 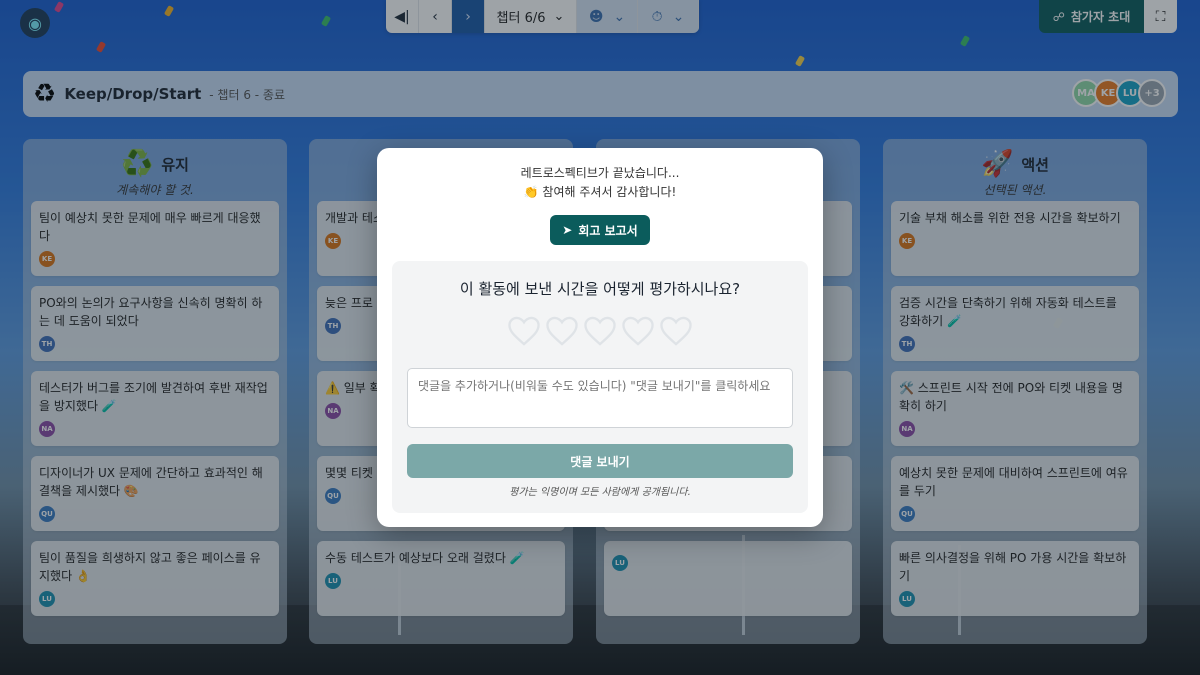 What do you see at coordinates (600, 192) in the screenshot?
I see `thanks-text: 👏 참여해 주셔서 감사합니다!` at bounding box center [600, 192].